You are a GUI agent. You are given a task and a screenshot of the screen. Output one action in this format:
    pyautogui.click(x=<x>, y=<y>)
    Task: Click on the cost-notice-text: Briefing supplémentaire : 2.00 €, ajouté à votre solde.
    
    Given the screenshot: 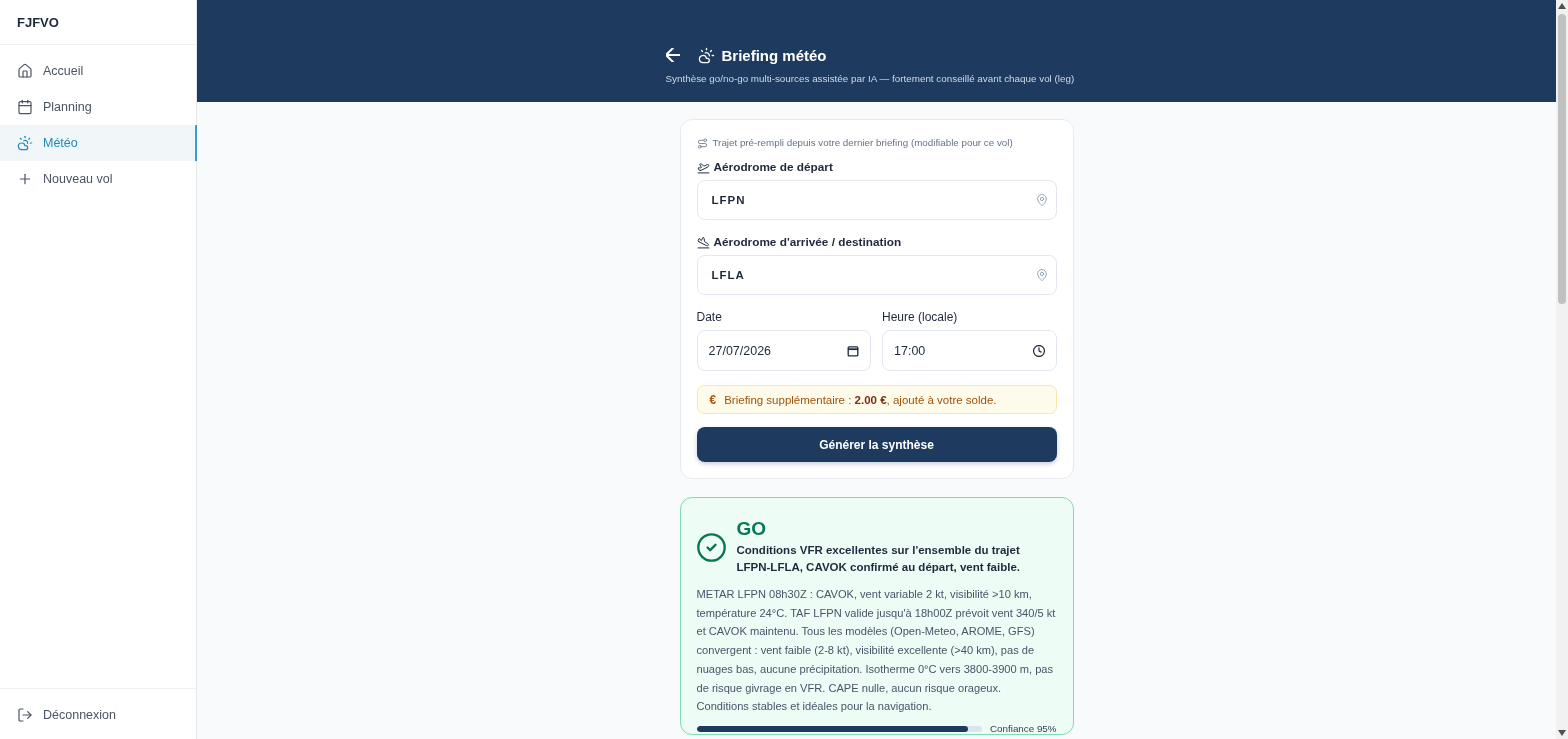 What is the action you would take?
    pyautogui.click(x=860, y=399)
    